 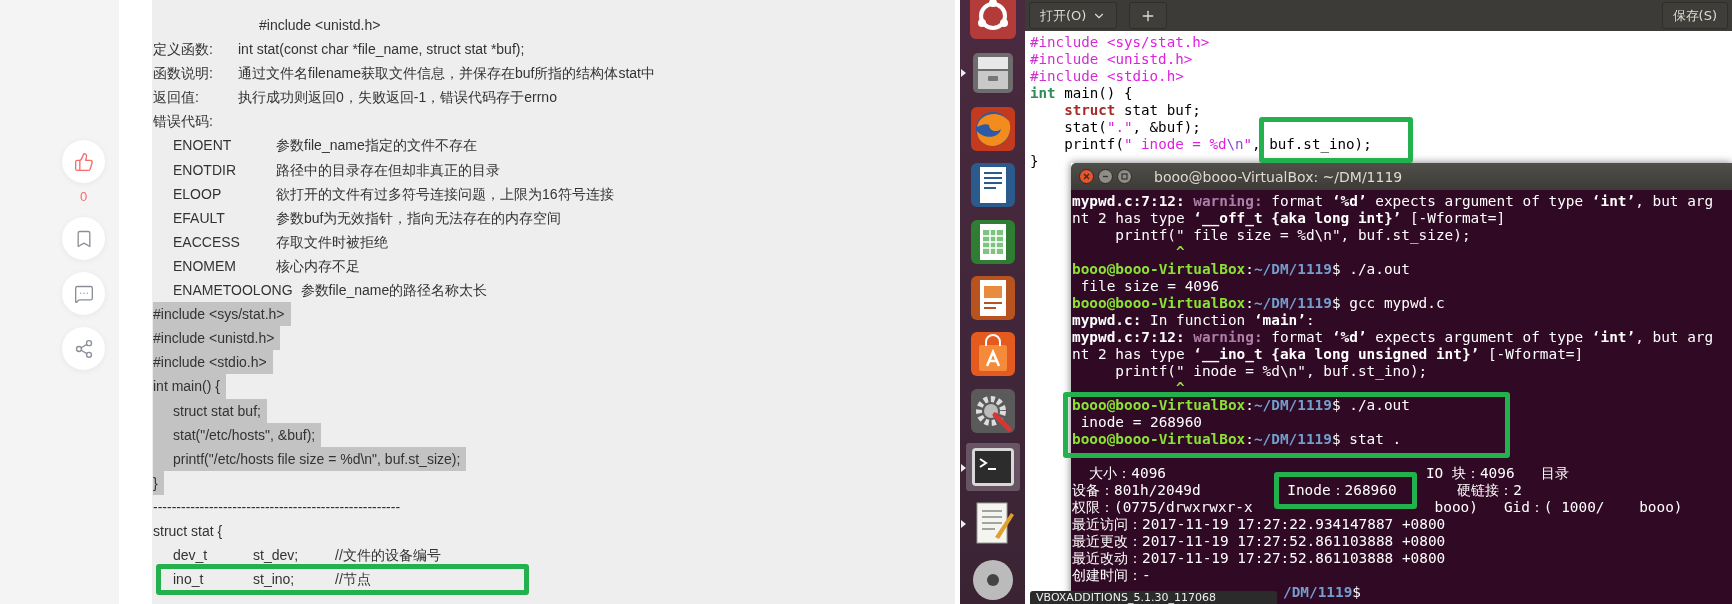 What do you see at coordinates (376, 146) in the screenshot?
I see `error-description: 参数file_name指定的文件不存在` at bounding box center [376, 146].